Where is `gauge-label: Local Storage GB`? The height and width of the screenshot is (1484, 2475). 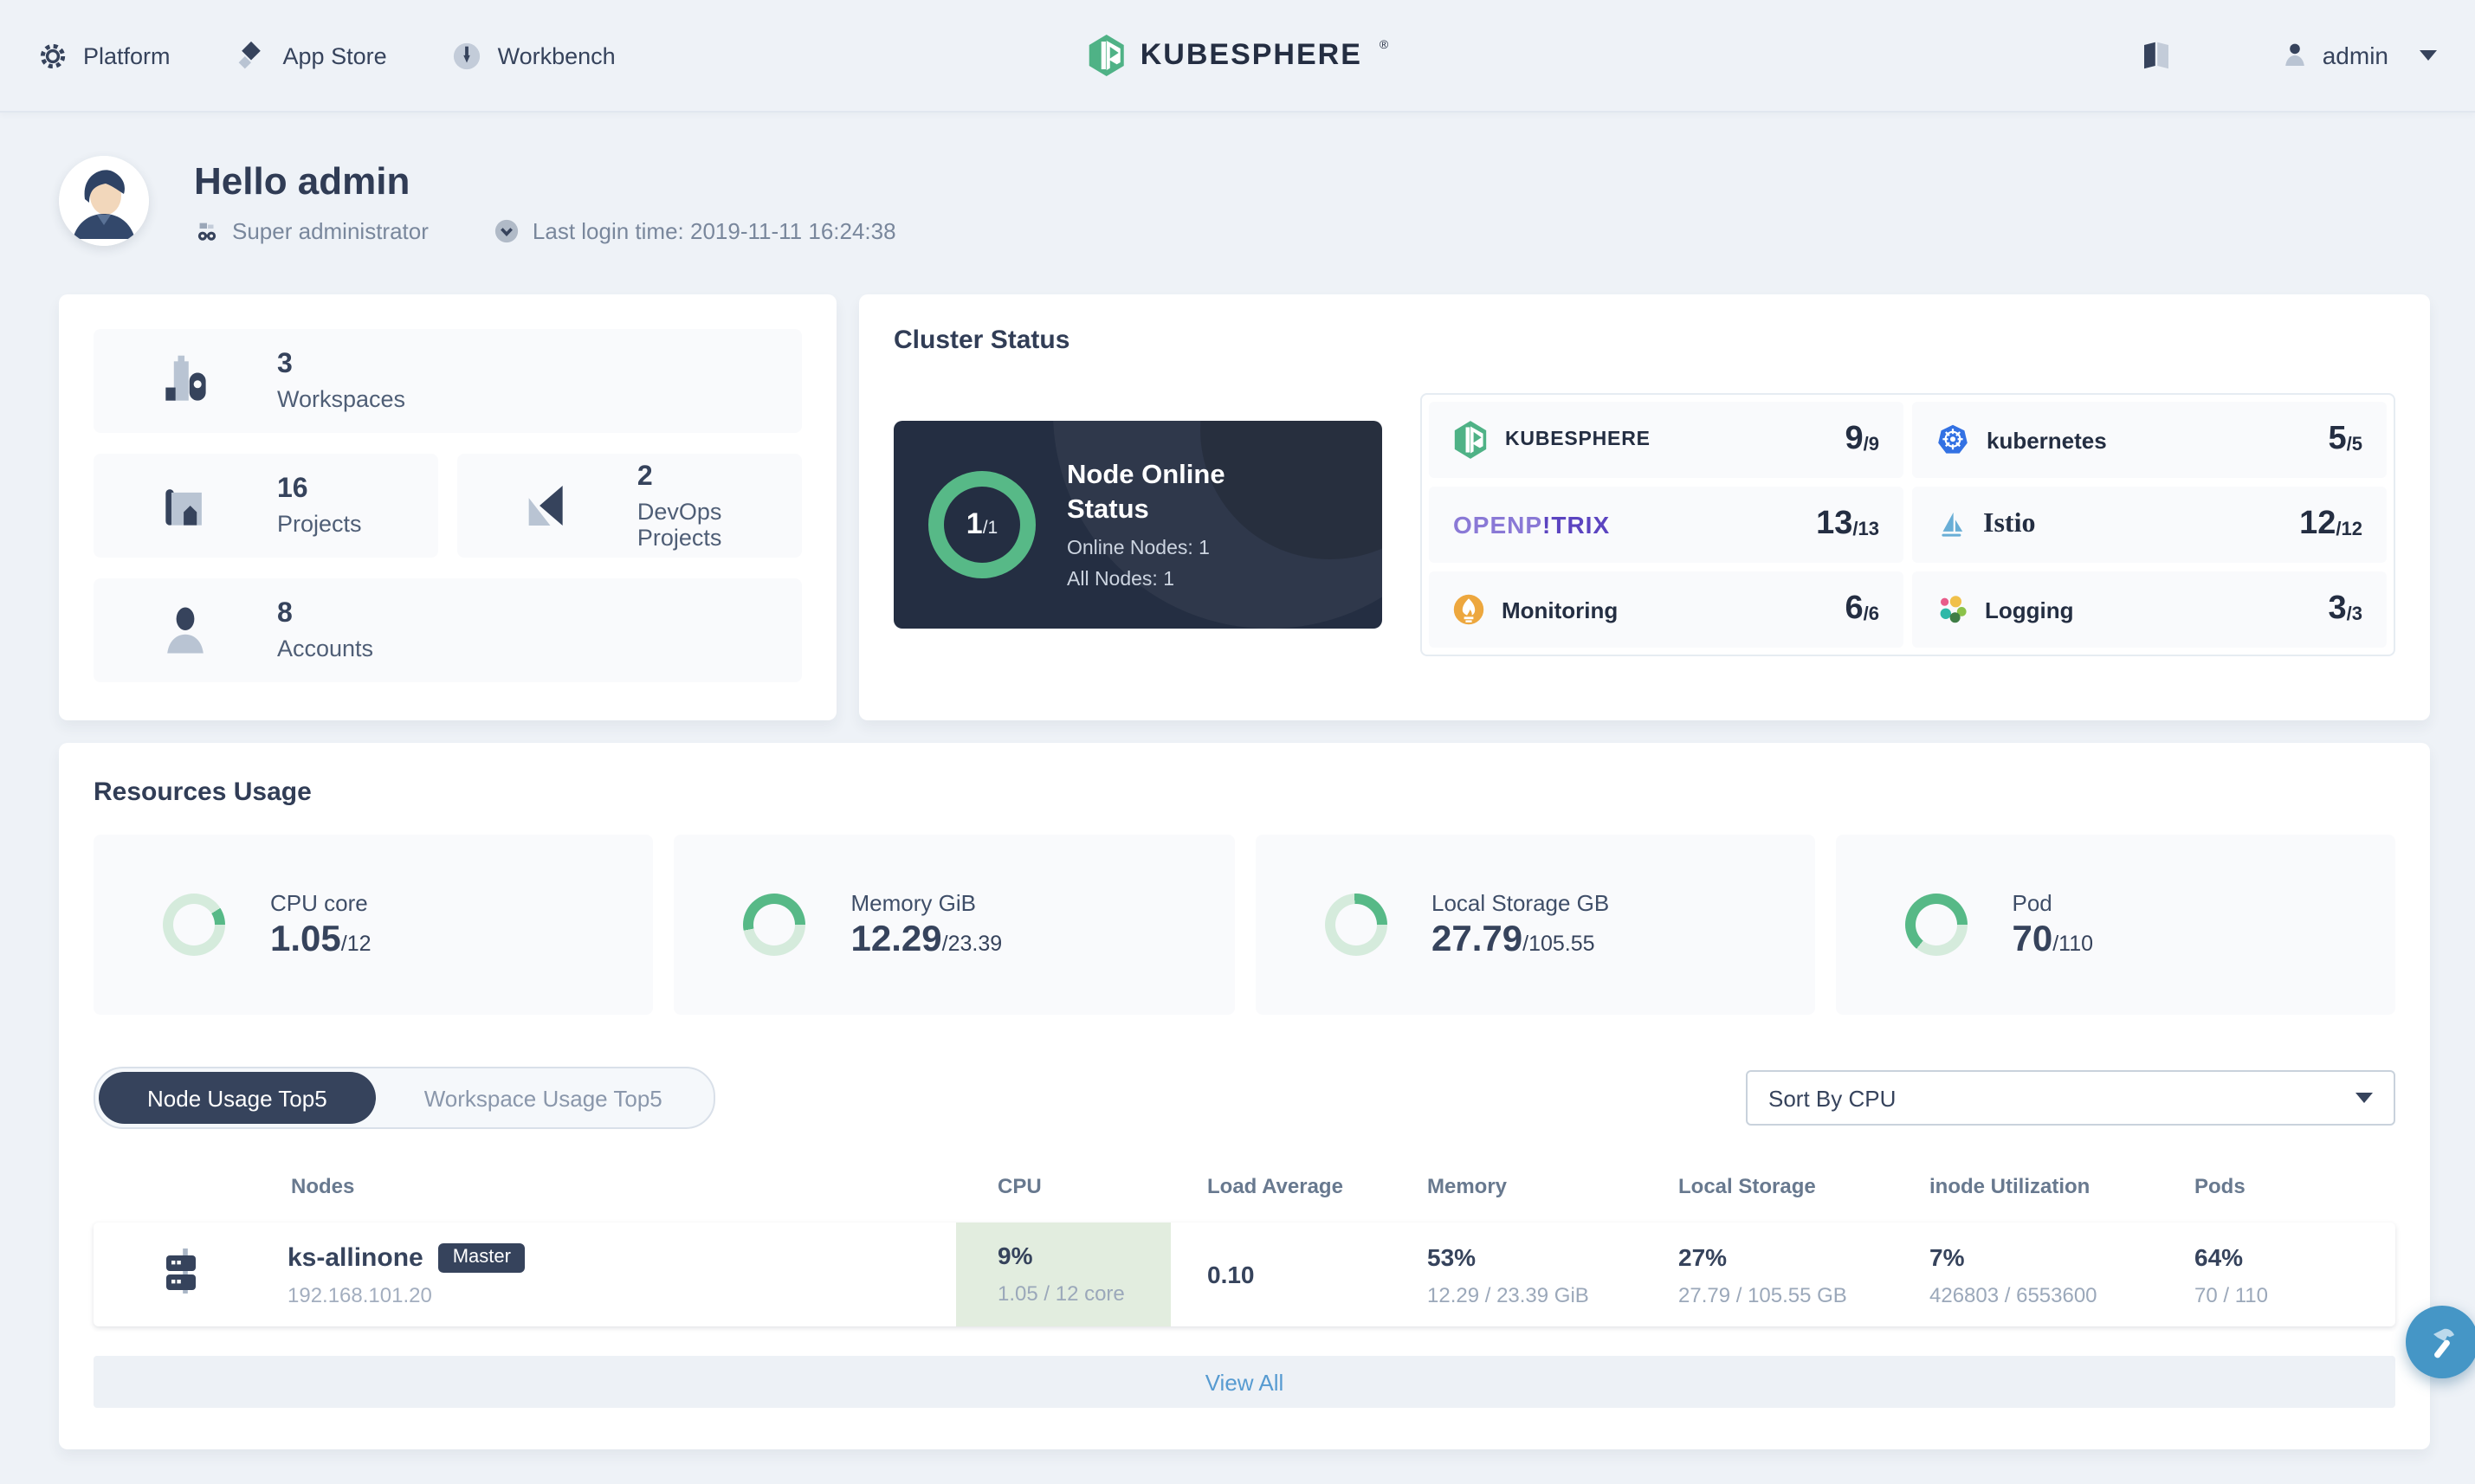 gauge-label: Local Storage GB is located at coordinates (1521, 902).